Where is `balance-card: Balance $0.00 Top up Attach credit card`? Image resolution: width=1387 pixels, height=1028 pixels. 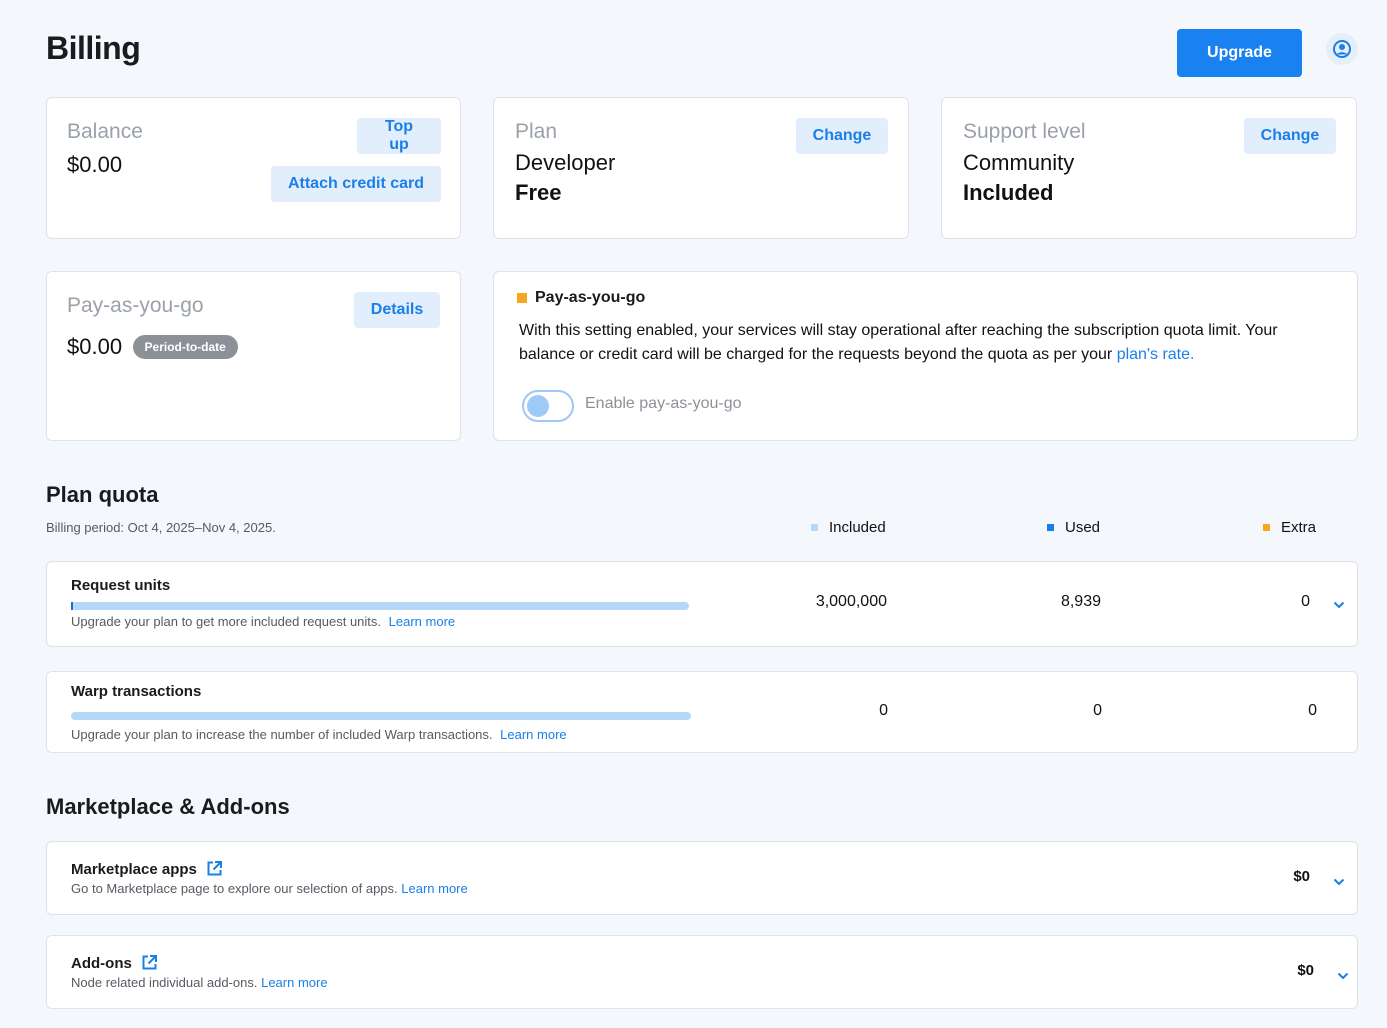 balance-card: Balance $0.00 Top up Attach credit card is located at coordinates (253, 168).